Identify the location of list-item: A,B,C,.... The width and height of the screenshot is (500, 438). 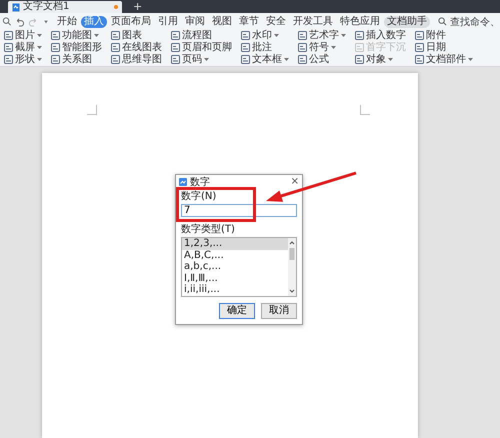
(235, 255).